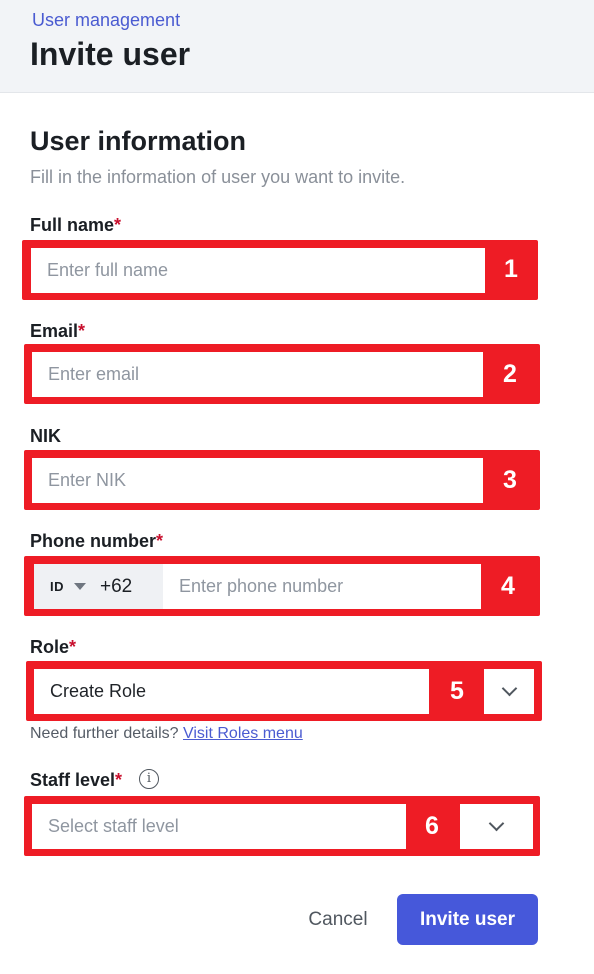  What do you see at coordinates (457, 691) in the screenshot?
I see `annotation-number-5: 5` at bounding box center [457, 691].